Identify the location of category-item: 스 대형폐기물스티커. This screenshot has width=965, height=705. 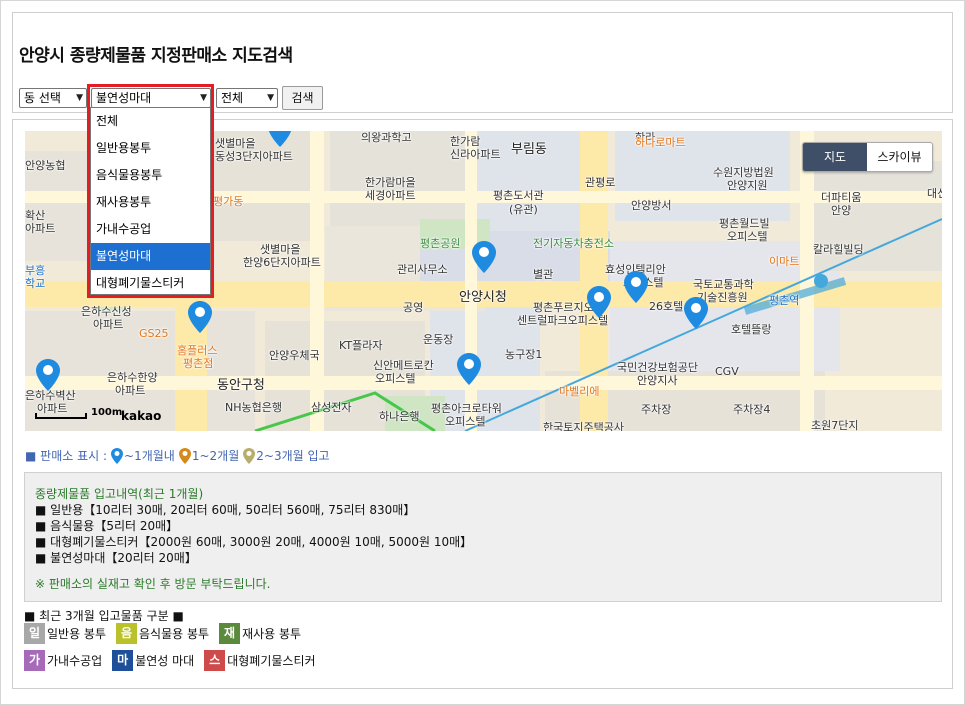
(260, 660).